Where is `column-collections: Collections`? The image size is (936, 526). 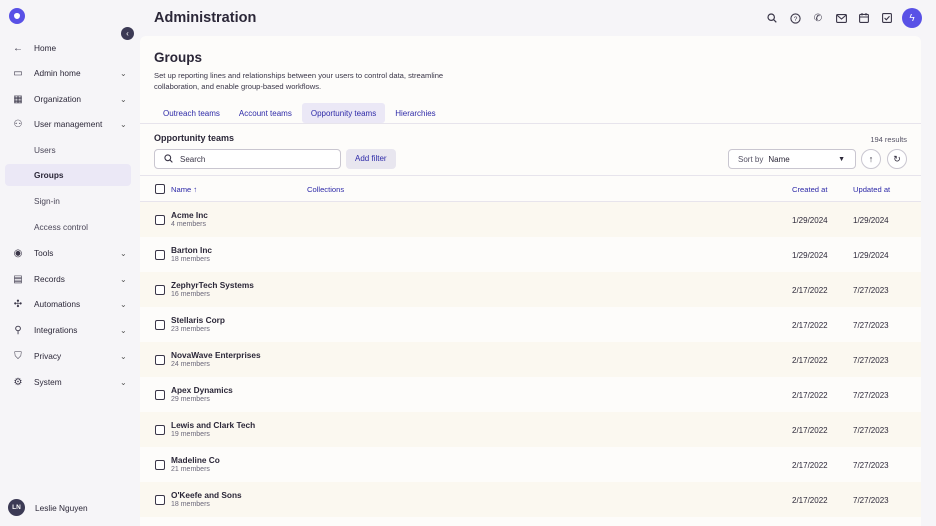
column-collections: Collections is located at coordinates (325, 189).